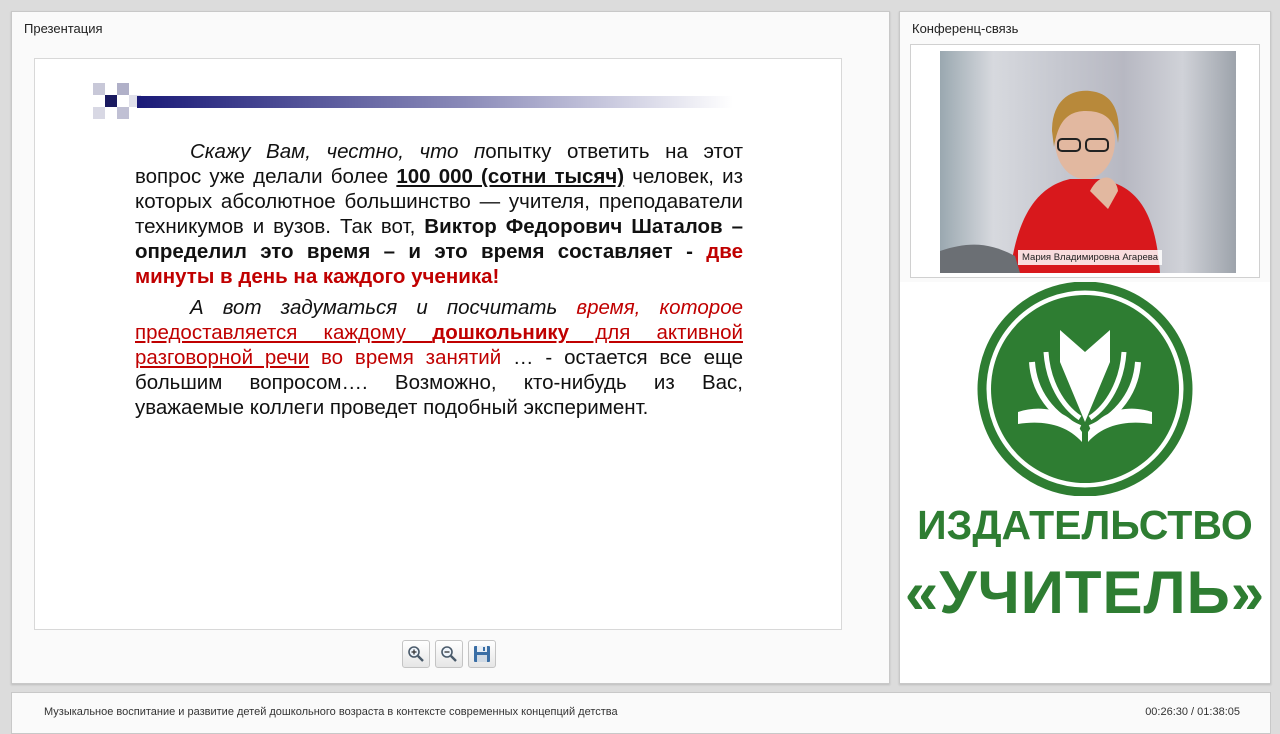 This screenshot has width=1280, height=734. I want to click on slide-text-run: предоставляется каждому, so click(284, 332).